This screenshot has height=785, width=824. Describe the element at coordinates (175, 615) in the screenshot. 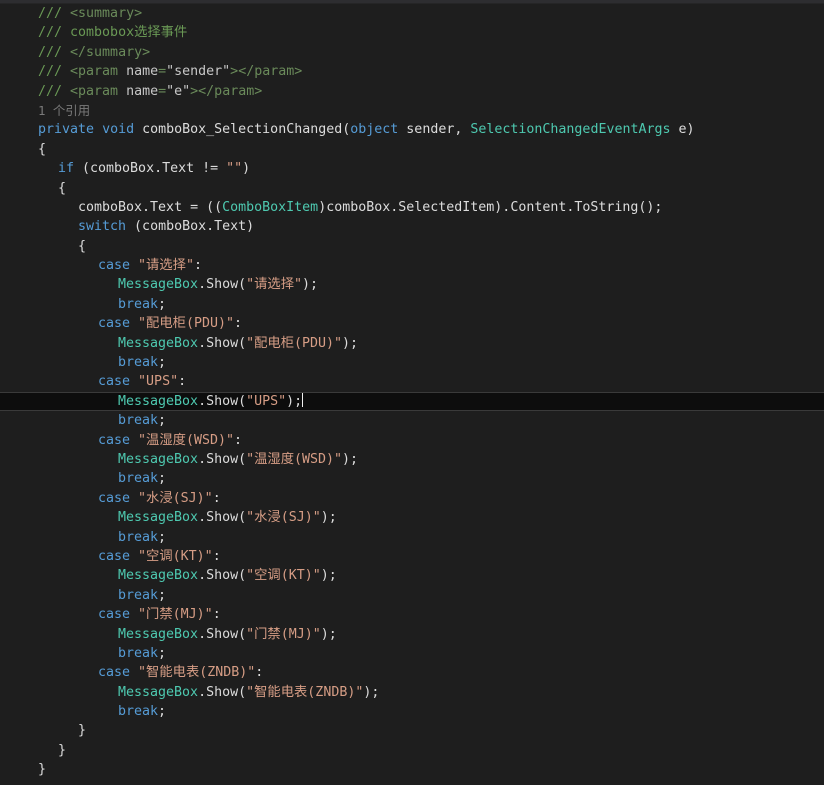

I see `code-token: "门禁(MJ)"` at that location.